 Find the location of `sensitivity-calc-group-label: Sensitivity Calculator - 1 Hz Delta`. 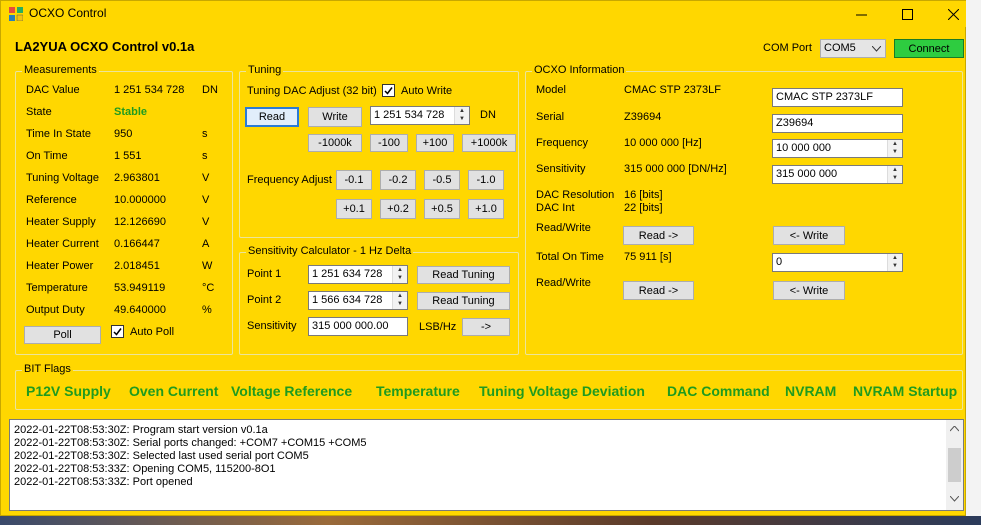

sensitivity-calc-group-label: Sensitivity Calculator - 1 Hz Delta is located at coordinates (330, 251).